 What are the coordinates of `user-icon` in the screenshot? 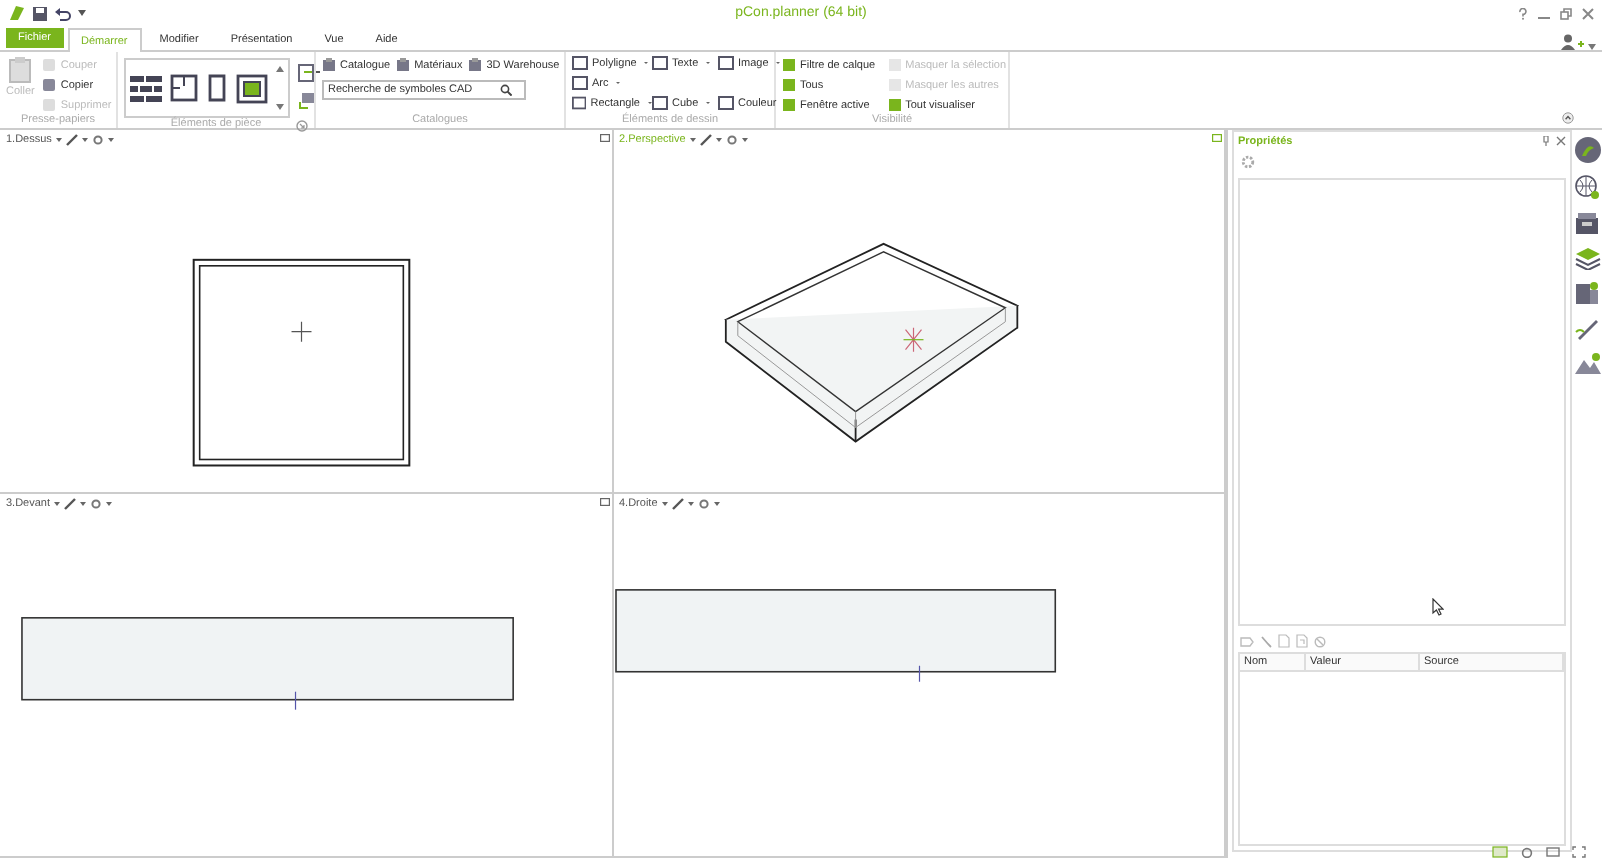 It's located at (1572, 42).